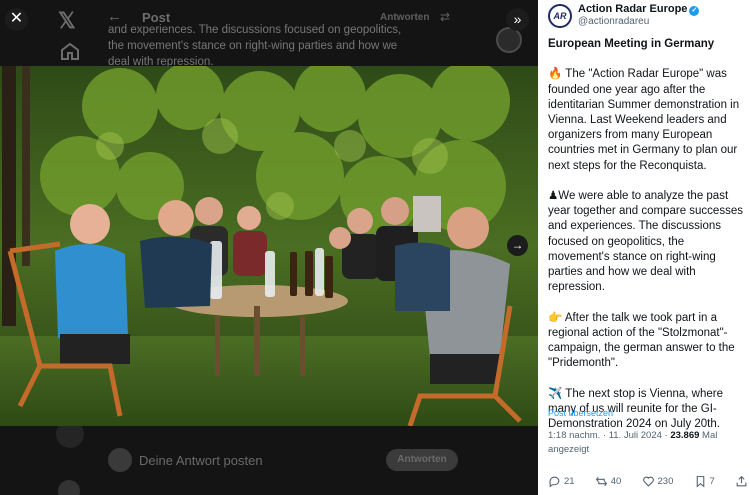  Describe the element at coordinates (613, 21) in the screenshot. I see `author-handle: @actionradareu` at that location.